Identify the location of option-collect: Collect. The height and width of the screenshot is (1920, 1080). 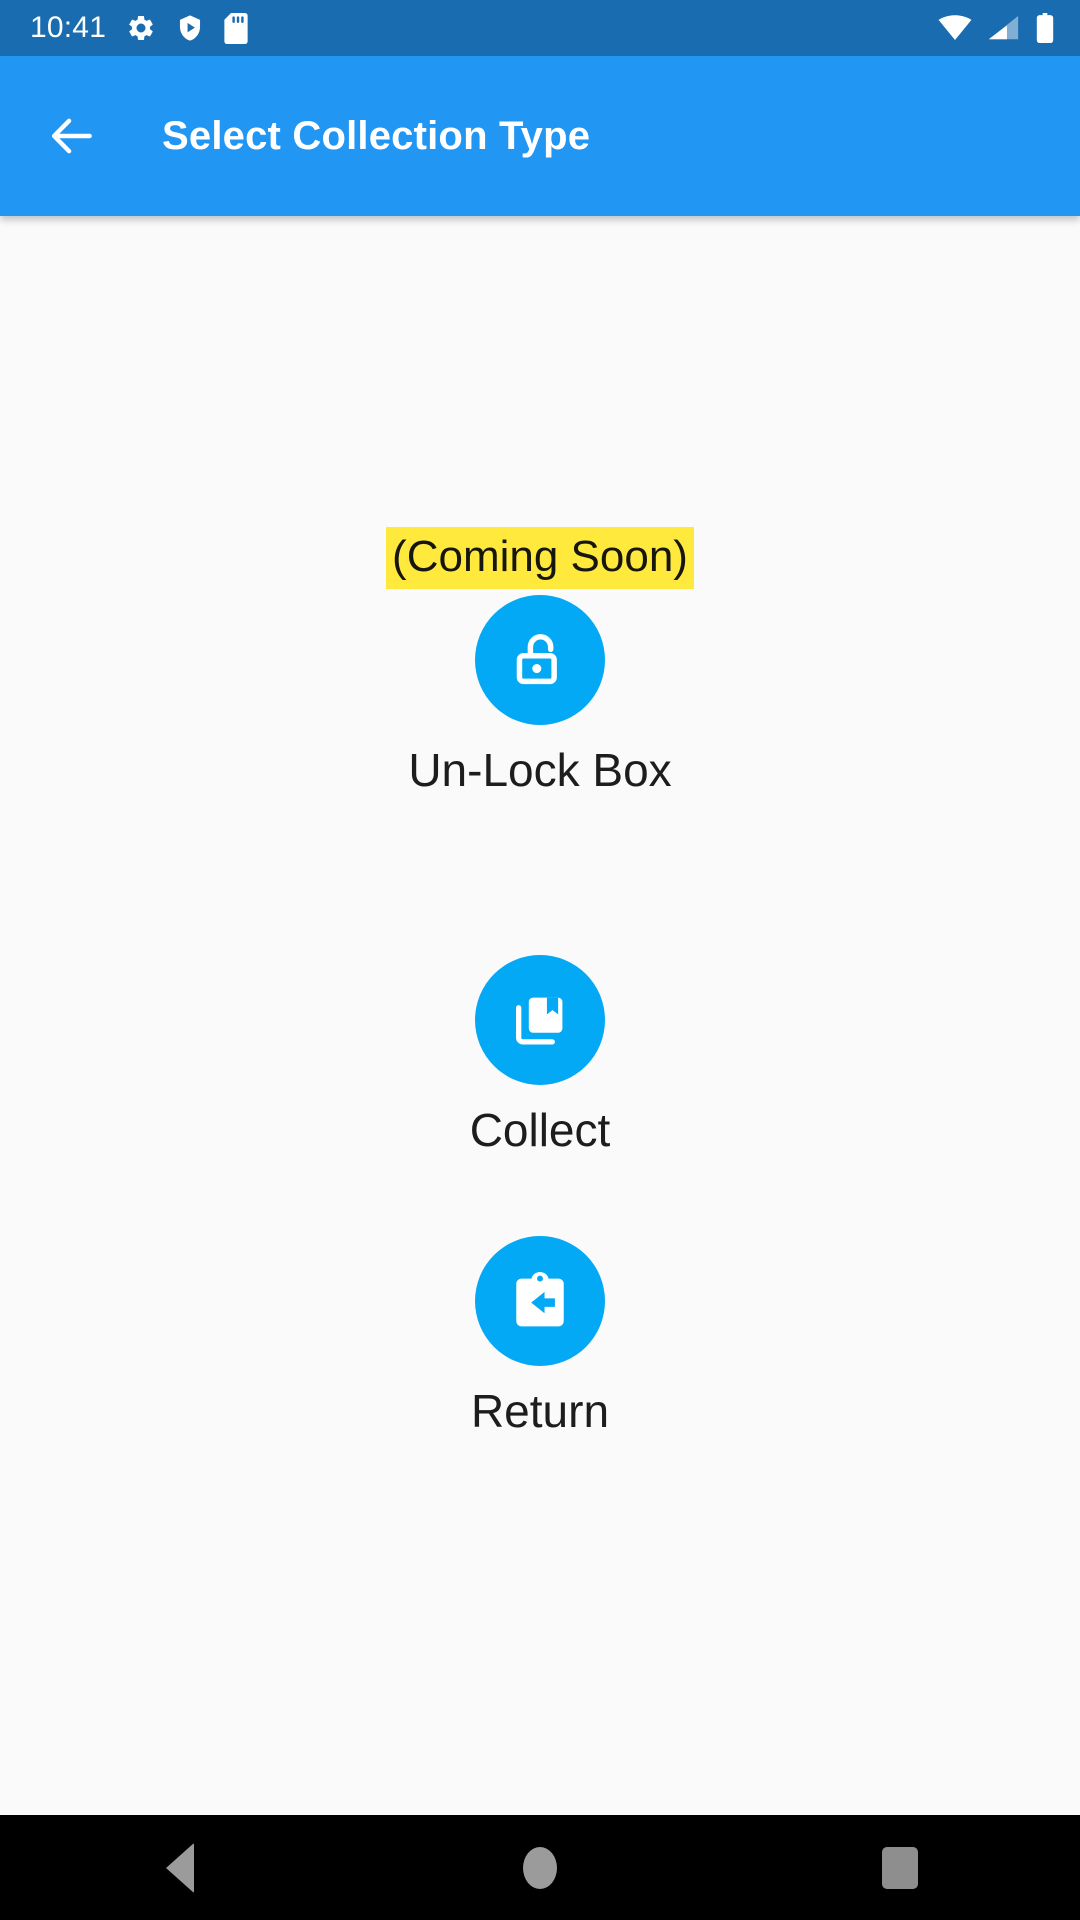
(540, 1057).